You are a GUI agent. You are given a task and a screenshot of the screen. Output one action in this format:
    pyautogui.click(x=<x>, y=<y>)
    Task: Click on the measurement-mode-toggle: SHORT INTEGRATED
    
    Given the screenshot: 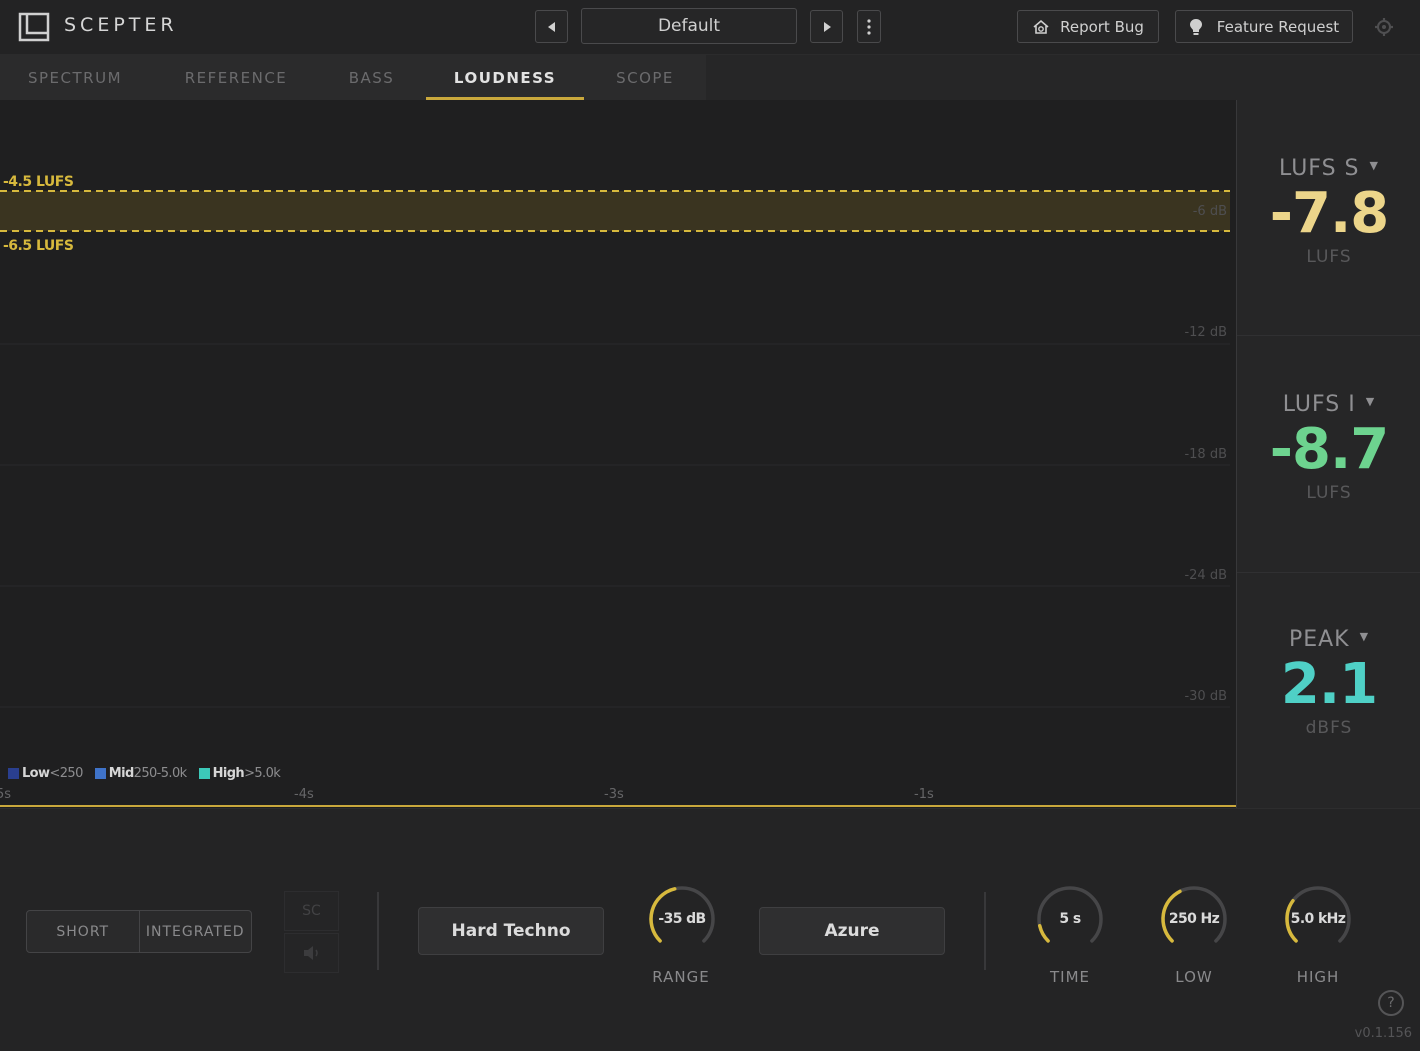 What is the action you would take?
    pyautogui.click(x=139, y=931)
    